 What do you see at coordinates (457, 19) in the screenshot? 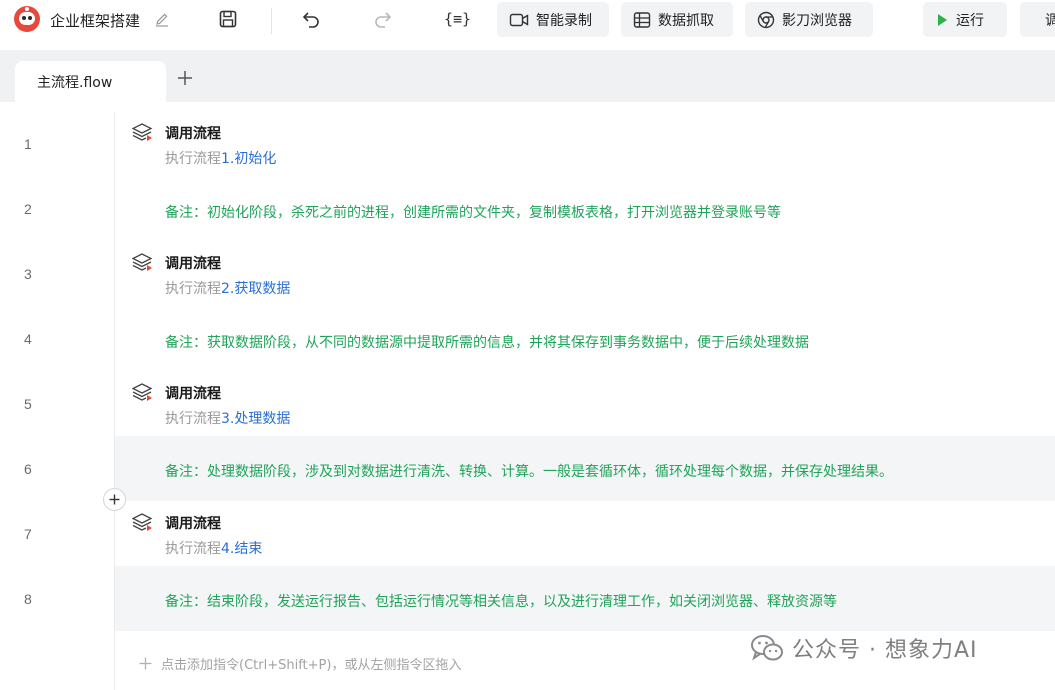
I see `variables-icon: {≡}` at bounding box center [457, 19].